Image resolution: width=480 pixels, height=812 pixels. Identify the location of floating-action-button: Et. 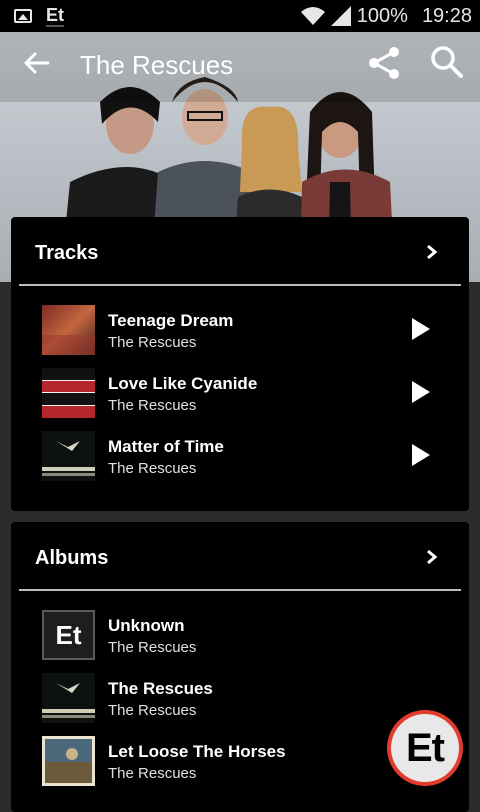
(425, 748).